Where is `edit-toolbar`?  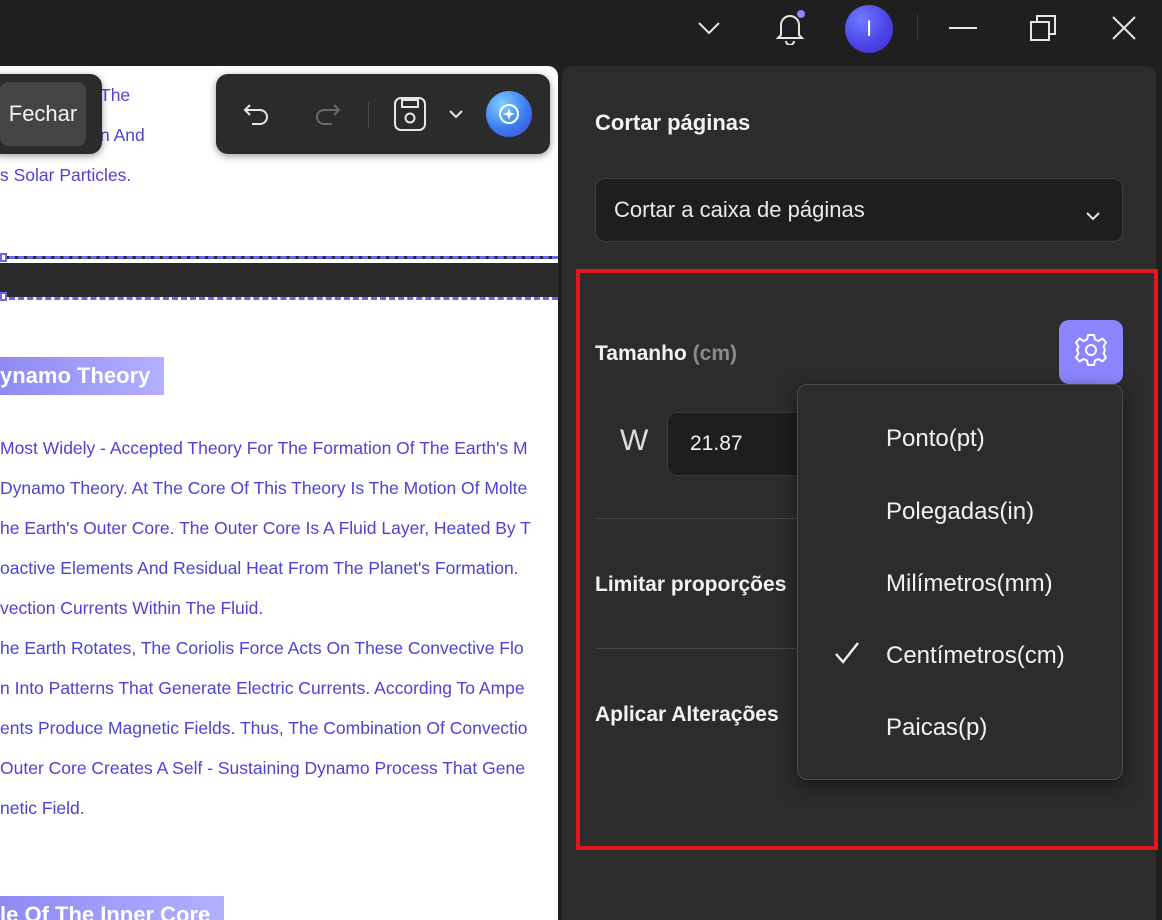 edit-toolbar is located at coordinates (383, 114).